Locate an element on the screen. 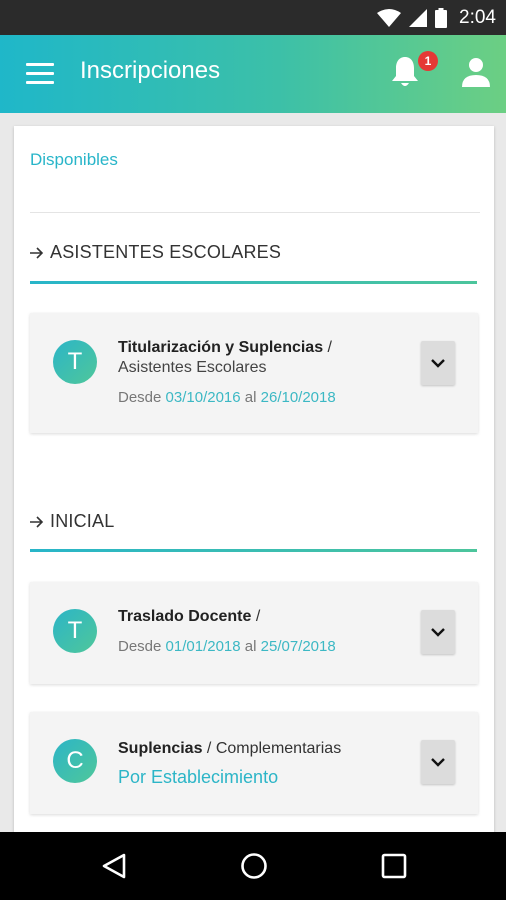  home-icon is located at coordinates (254, 866).